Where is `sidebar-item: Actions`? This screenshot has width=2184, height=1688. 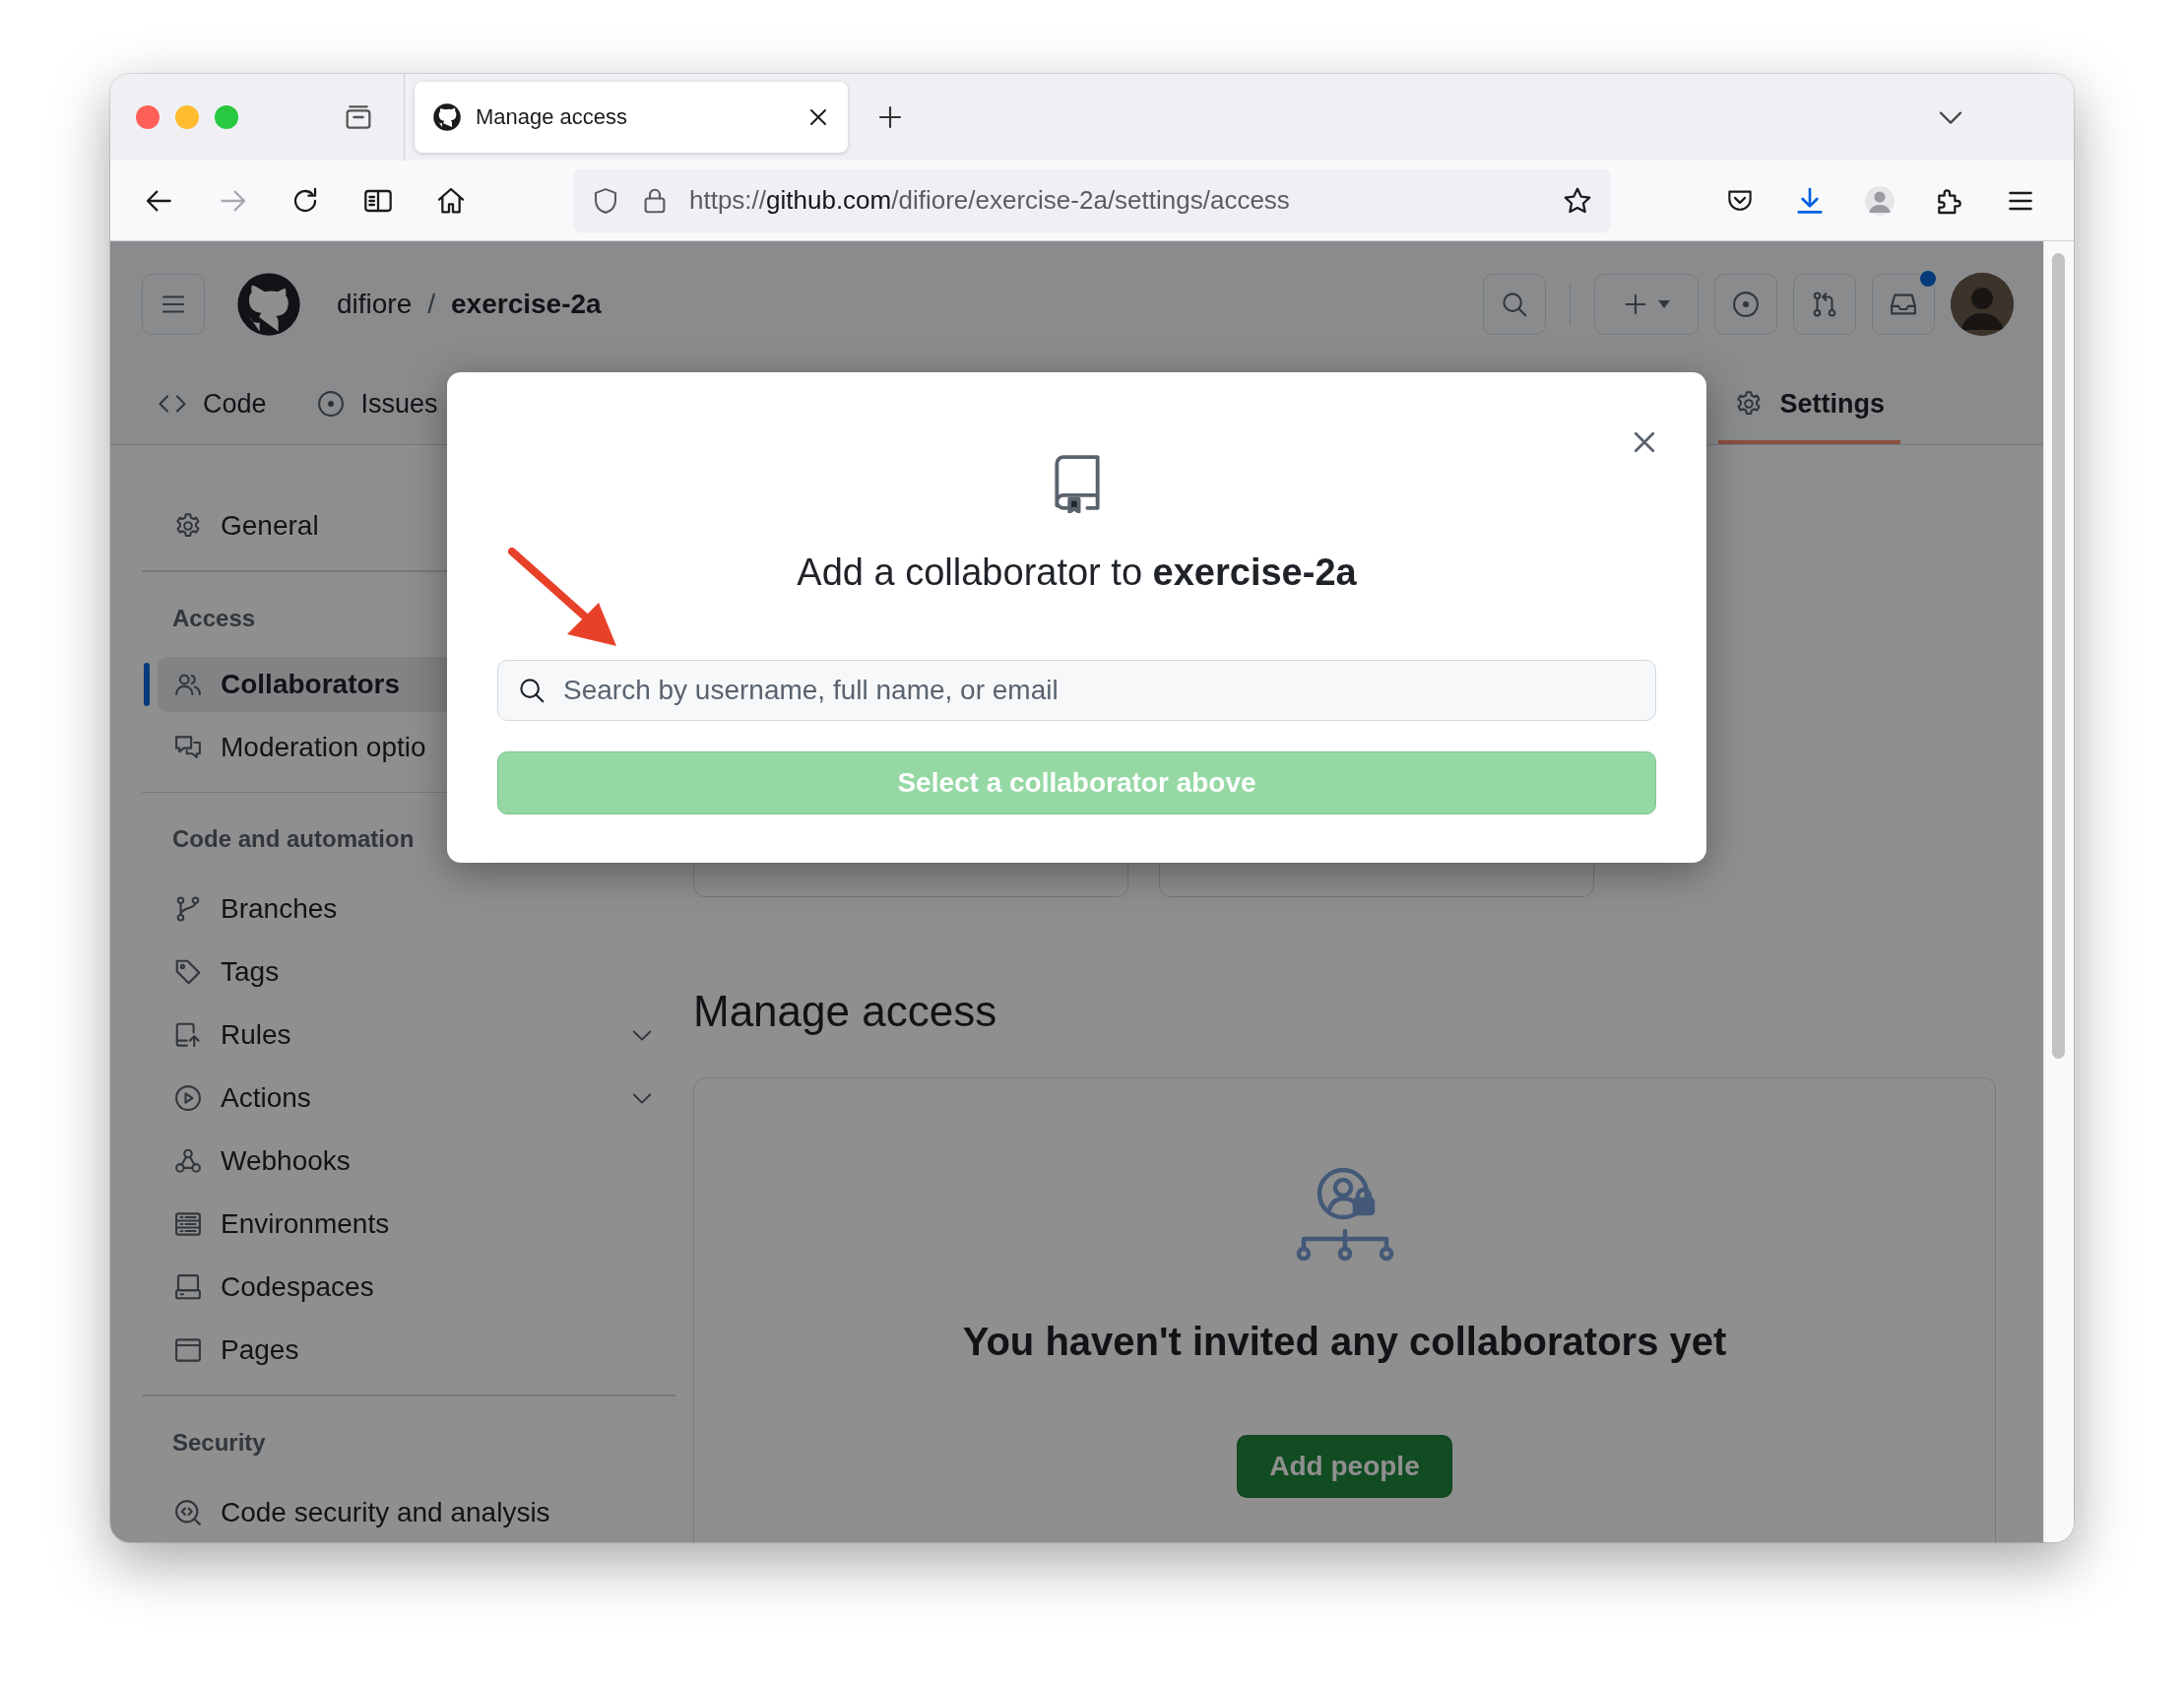 sidebar-item: Actions is located at coordinates (408, 1099).